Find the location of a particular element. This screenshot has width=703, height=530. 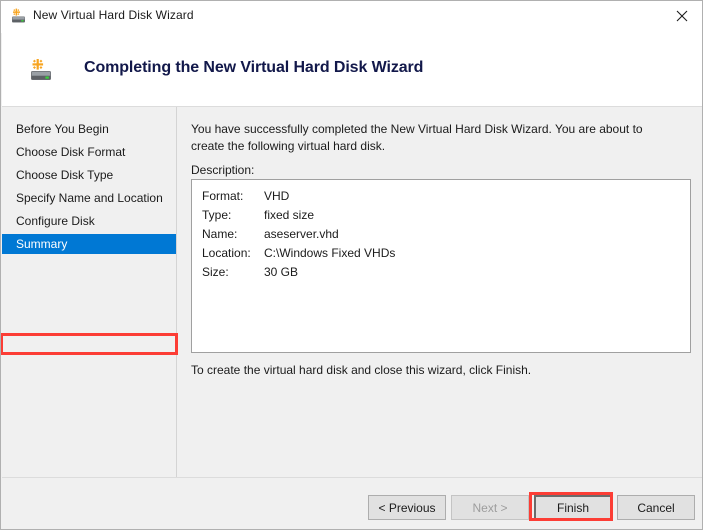

title-bar: New Virtual Hard Disk Wizard is located at coordinates (351, 17).